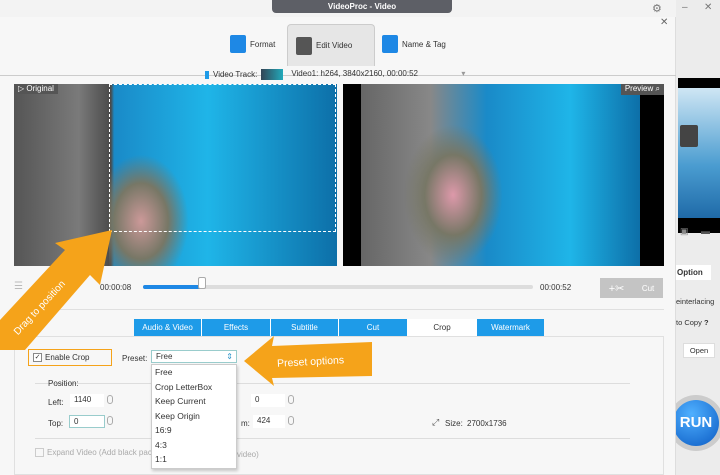  What do you see at coordinates (172, 287) in the screenshot?
I see `timeline-progress` at bounding box center [172, 287].